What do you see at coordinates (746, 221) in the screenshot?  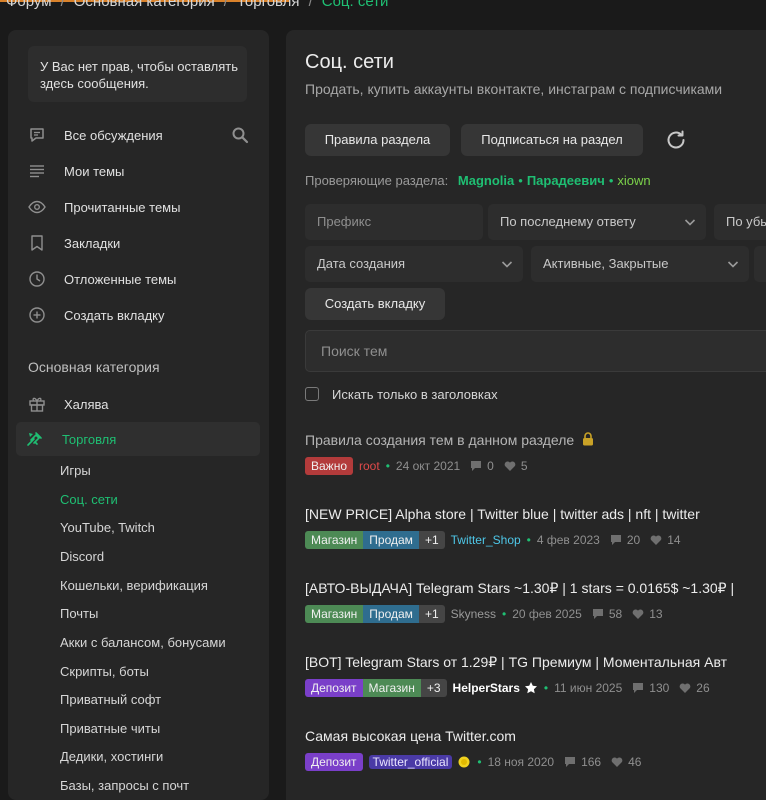 I see `order-value: По убы` at bounding box center [746, 221].